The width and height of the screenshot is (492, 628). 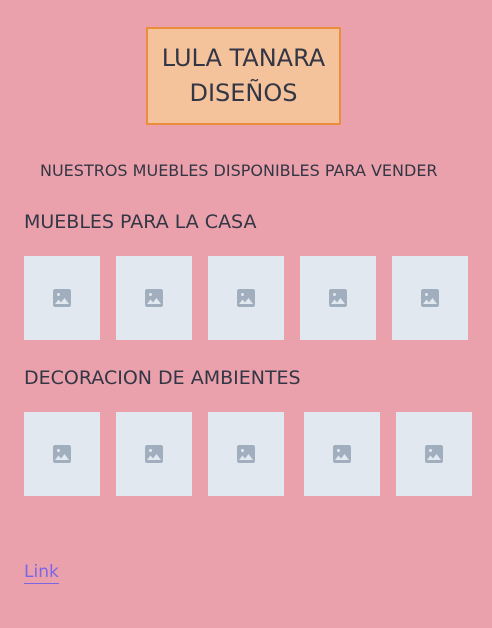 I want to click on footer-link: Link, so click(x=41, y=572).